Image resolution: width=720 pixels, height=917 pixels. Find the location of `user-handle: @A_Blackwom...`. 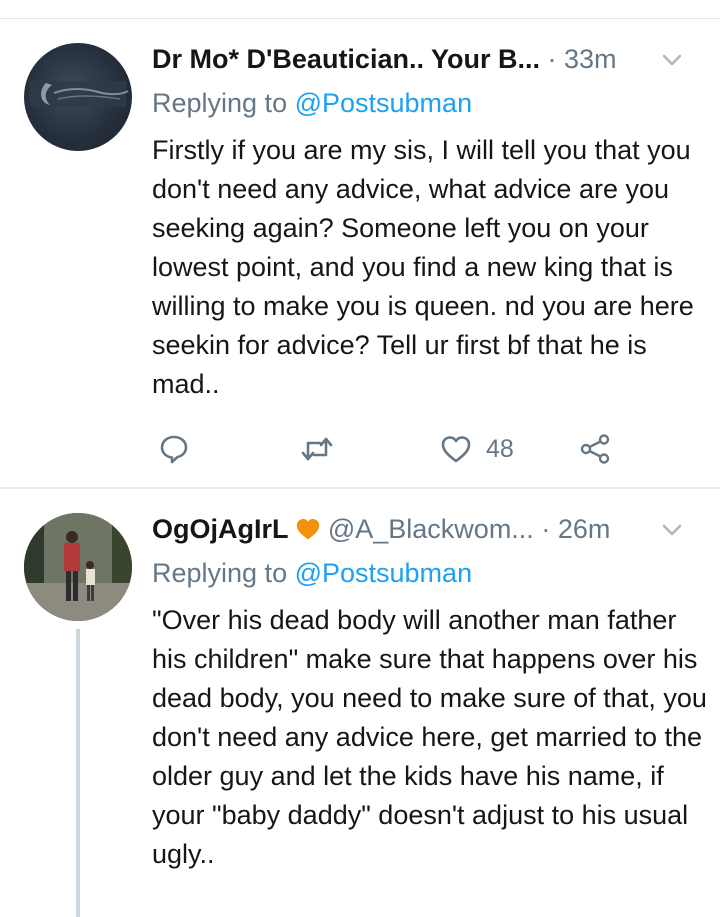

user-handle: @A_Blackwom... is located at coordinates (431, 529).